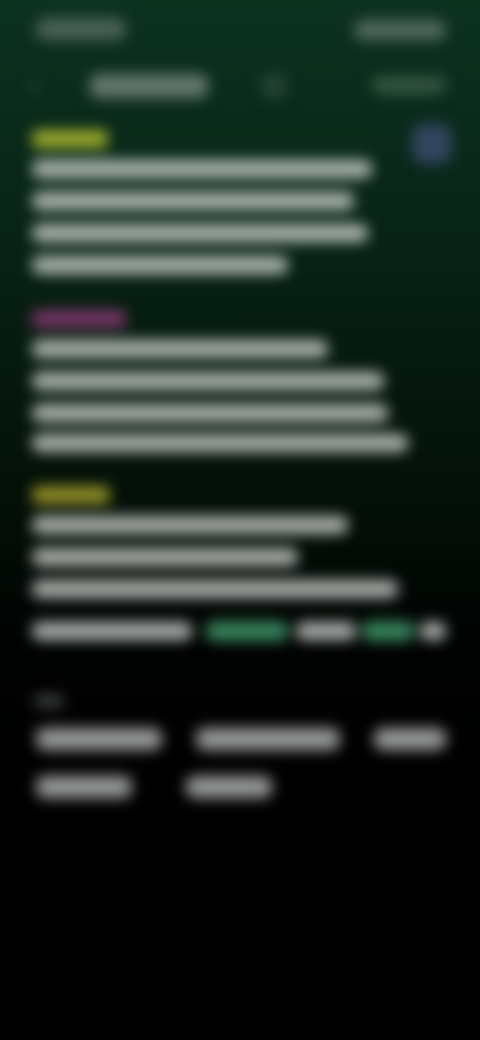 Image resolution: width=480 pixels, height=1040 pixels. I want to click on status-icons, so click(400, 30).